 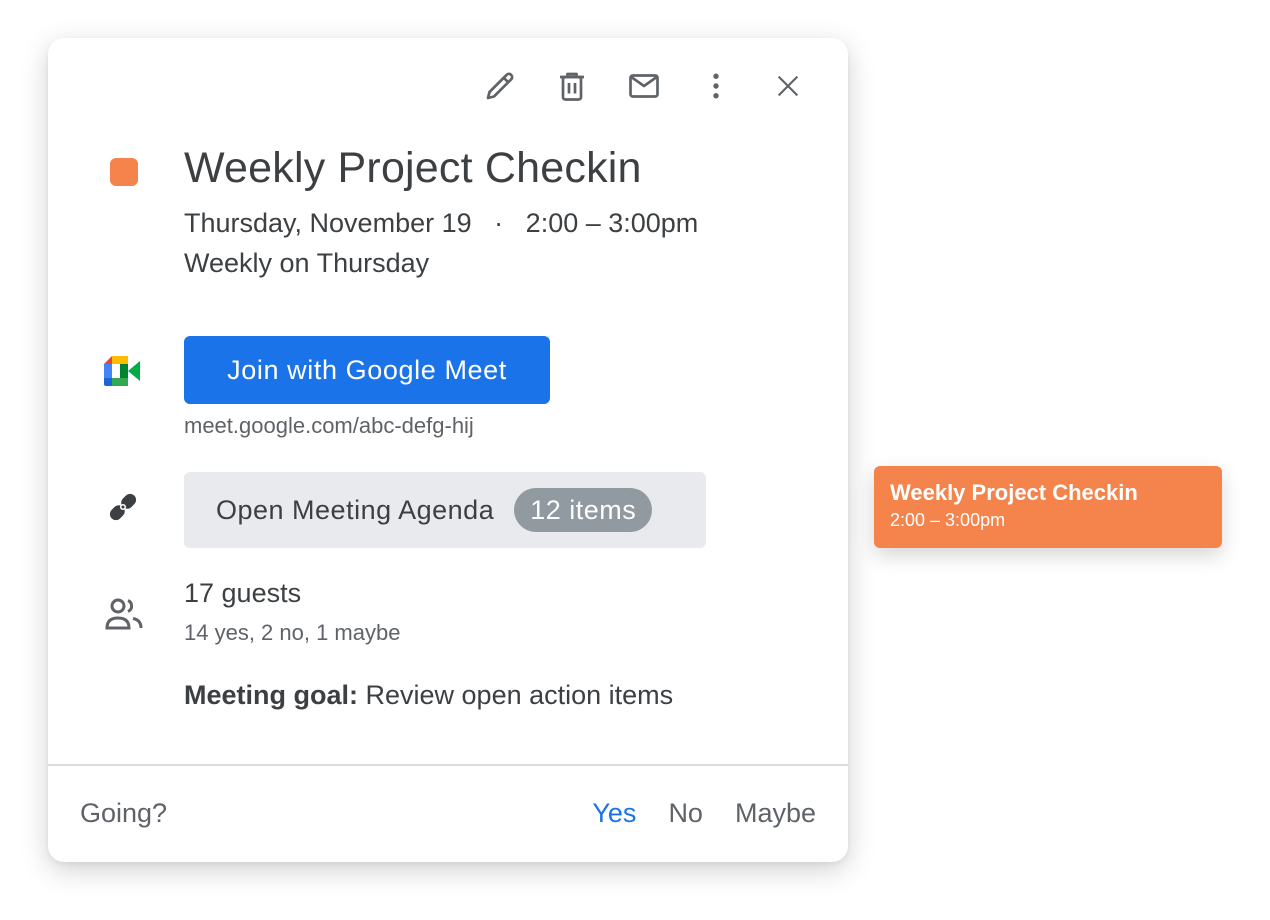 I want to click on chip-time: 2:00 – 3:00pm, so click(x=948, y=520).